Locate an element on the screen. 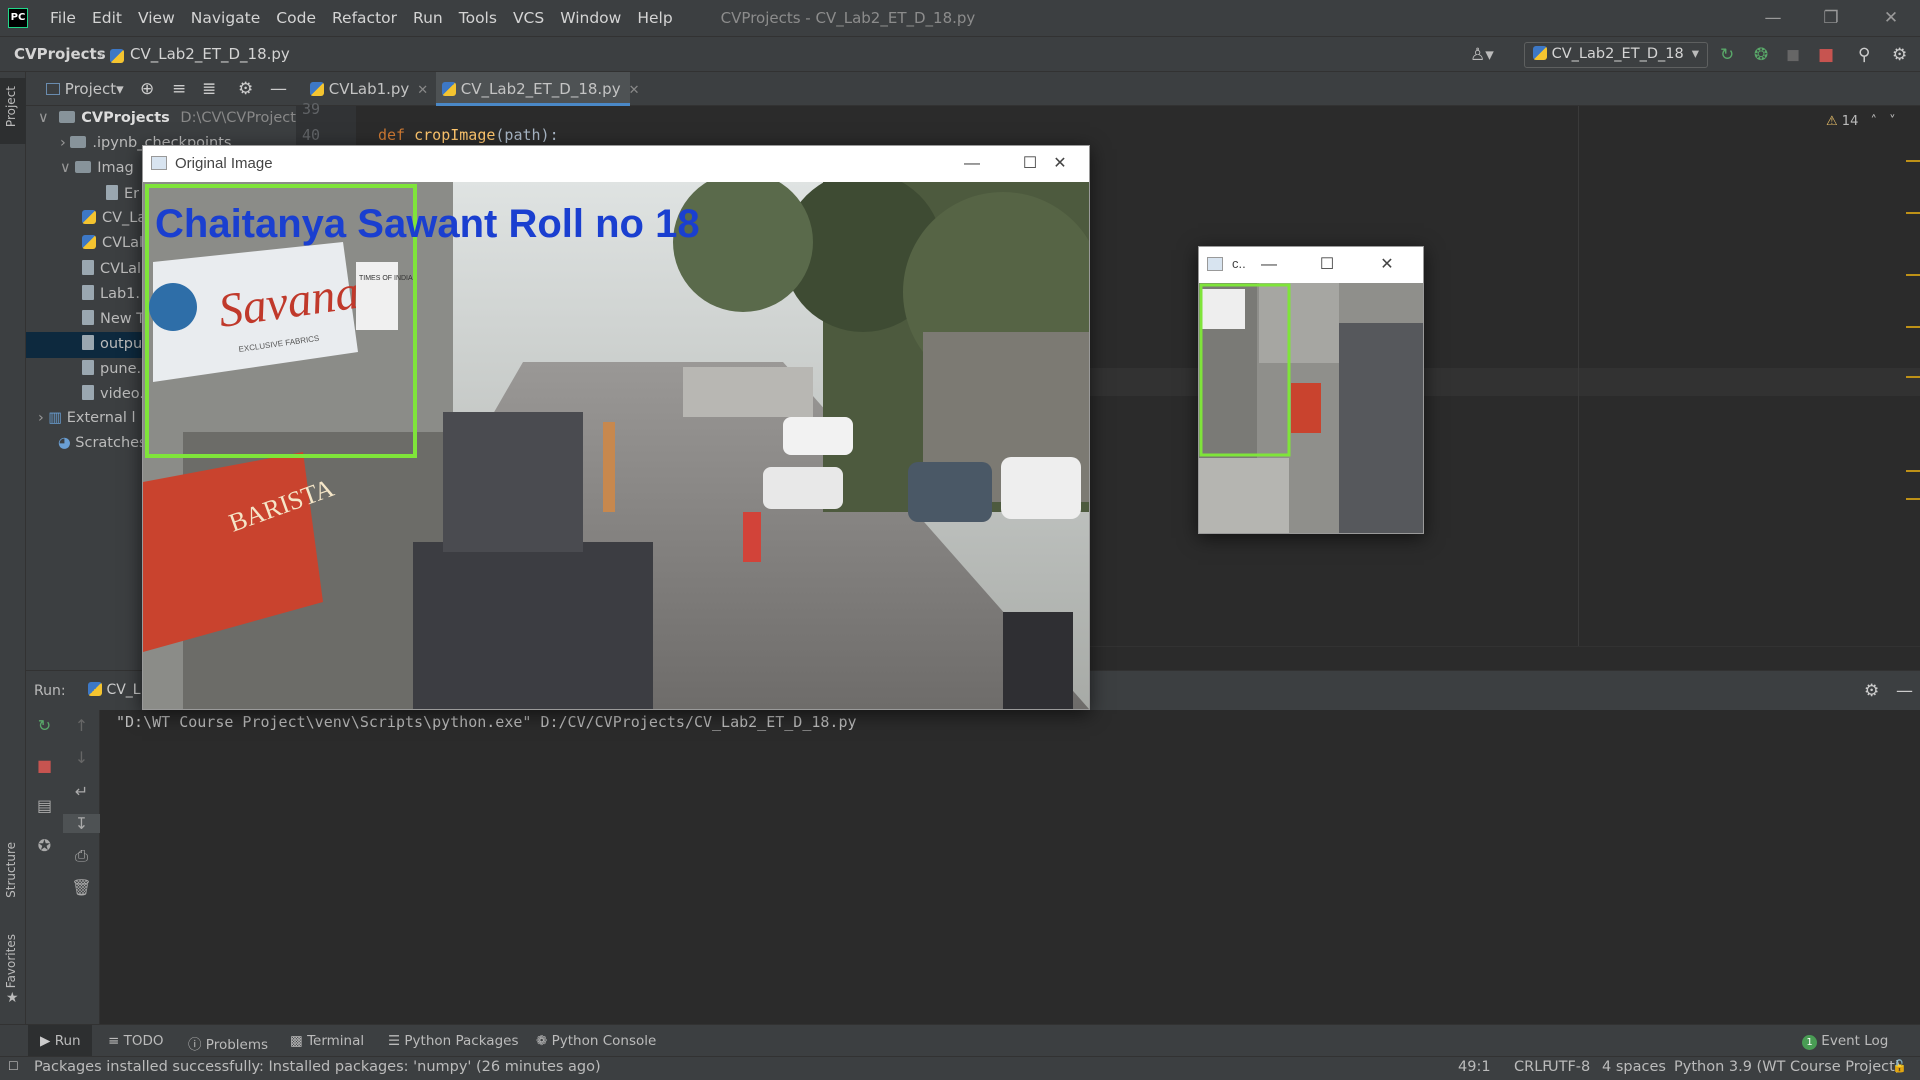 This screenshot has width=1920, height=1080. tree-item: ∨ Imag is located at coordinates (97, 168).